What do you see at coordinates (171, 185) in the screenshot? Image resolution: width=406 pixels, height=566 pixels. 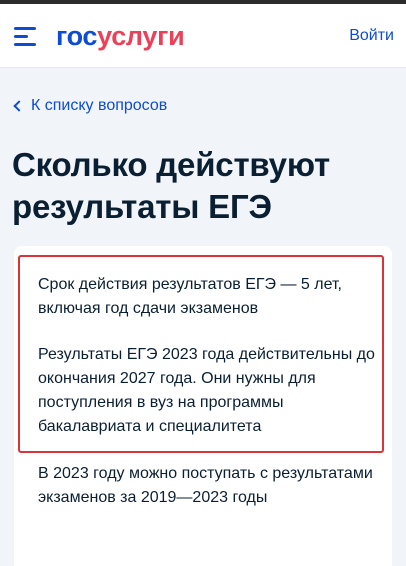 I see `page-title: Сколько действуют результаты ЕГЭ` at bounding box center [171, 185].